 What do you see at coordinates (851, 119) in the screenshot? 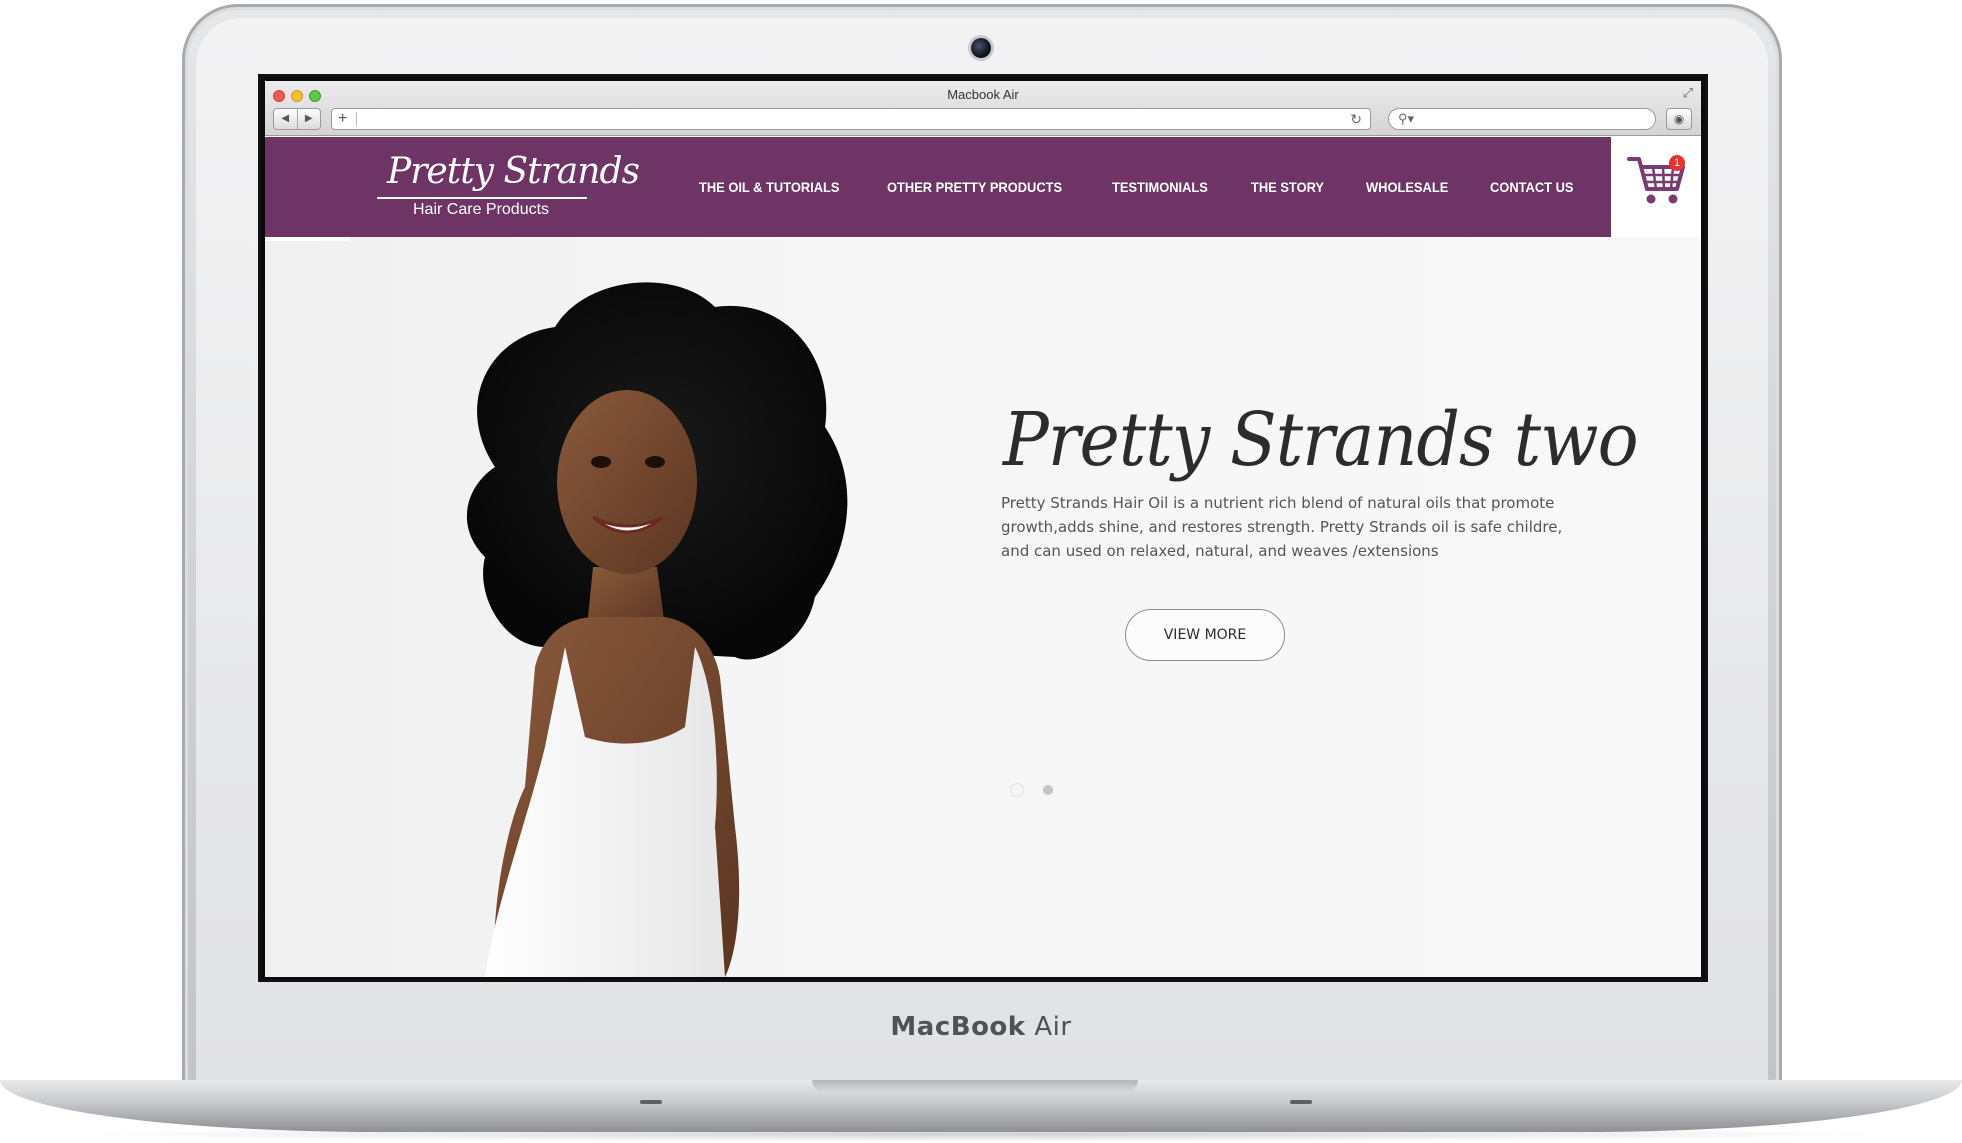
I see `address-bar: + ↻` at bounding box center [851, 119].